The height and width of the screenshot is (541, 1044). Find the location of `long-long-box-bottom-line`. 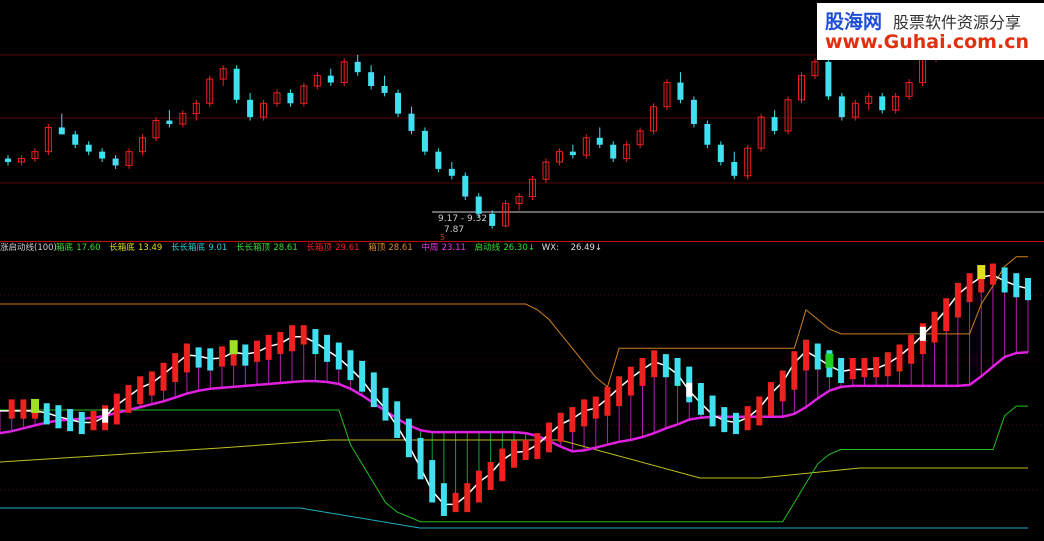

long-long-box-bottom-line is located at coordinates (514, 518).